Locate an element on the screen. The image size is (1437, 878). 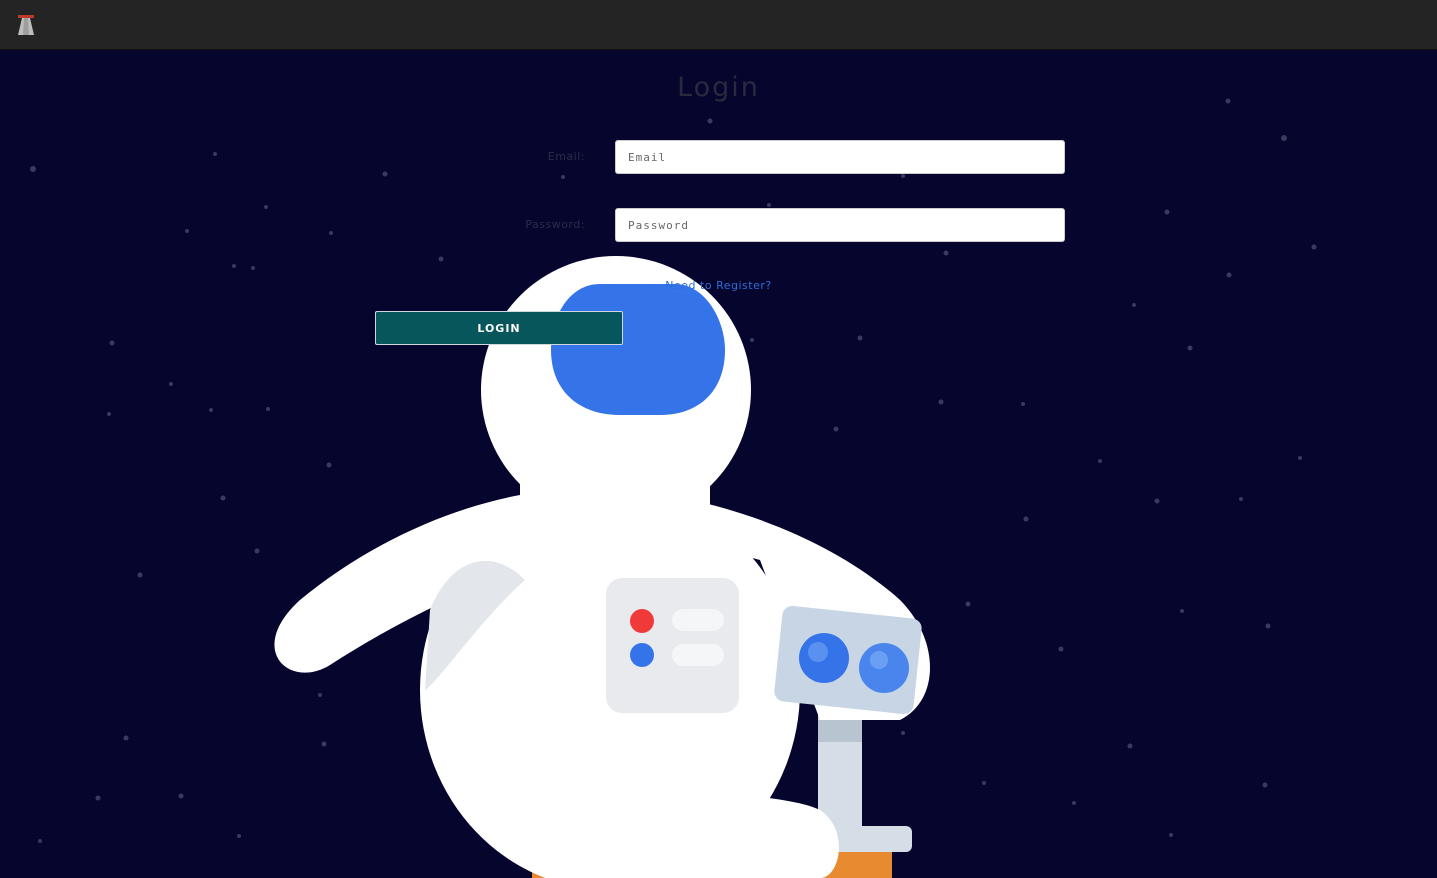
password-label: Password: is located at coordinates (555, 224).